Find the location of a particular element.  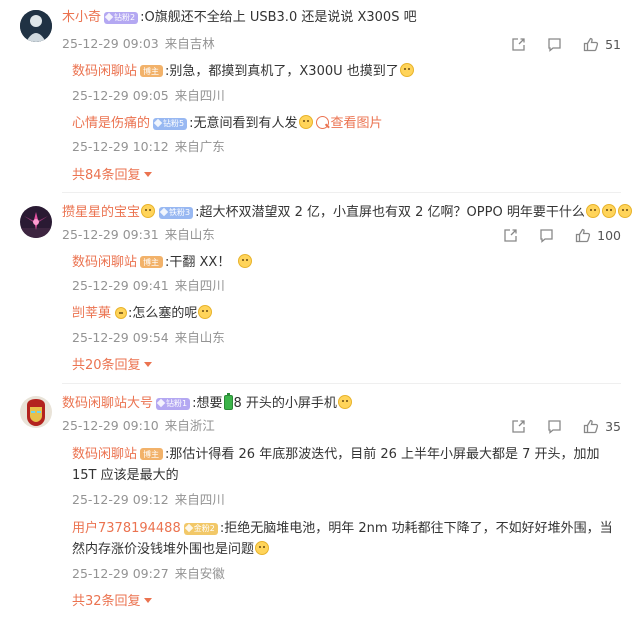

fan-badge: 金粉2 is located at coordinates (200, 529).